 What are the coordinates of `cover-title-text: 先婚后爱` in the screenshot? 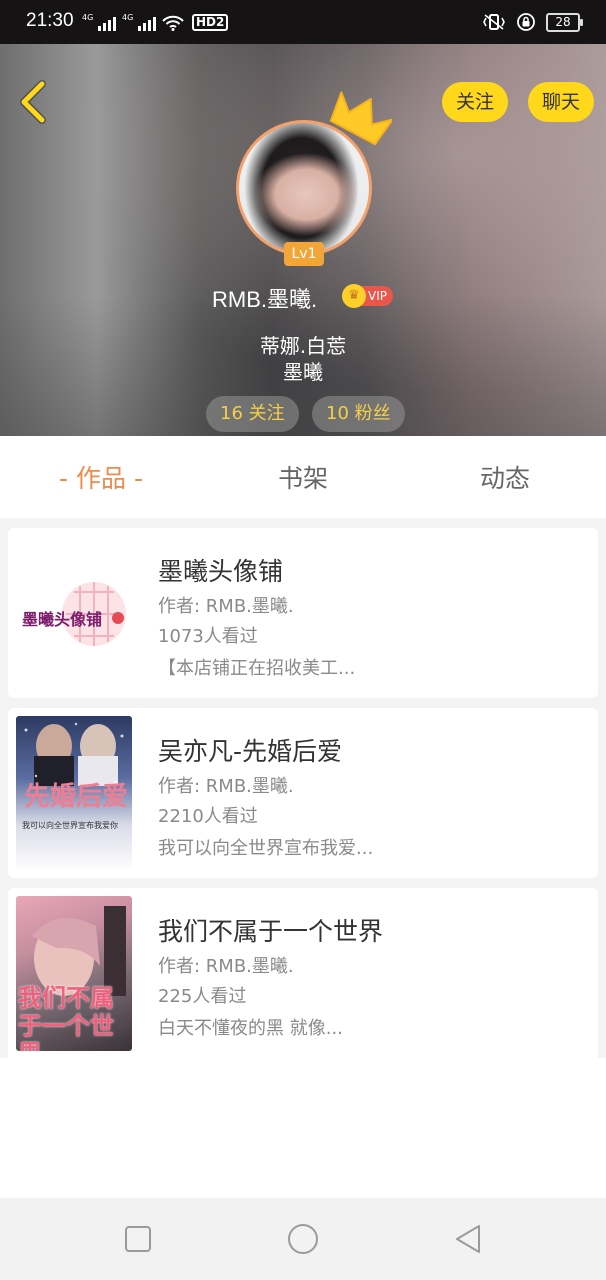 It's located at (76, 797).